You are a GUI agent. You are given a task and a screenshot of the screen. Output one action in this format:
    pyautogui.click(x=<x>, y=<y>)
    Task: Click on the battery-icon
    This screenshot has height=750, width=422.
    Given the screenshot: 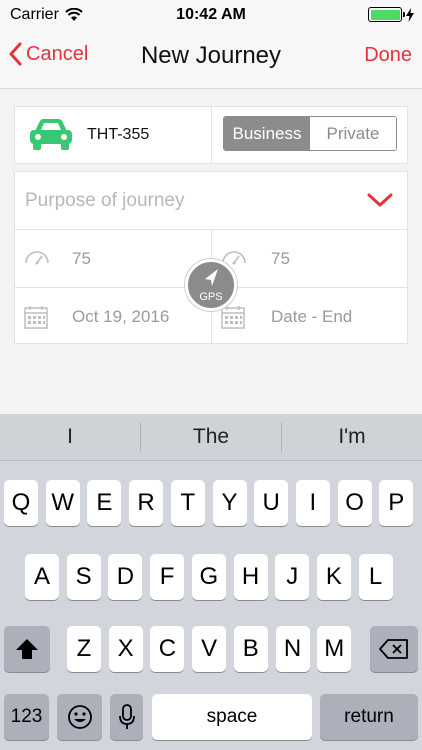 What is the action you would take?
    pyautogui.click(x=386, y=14)
    